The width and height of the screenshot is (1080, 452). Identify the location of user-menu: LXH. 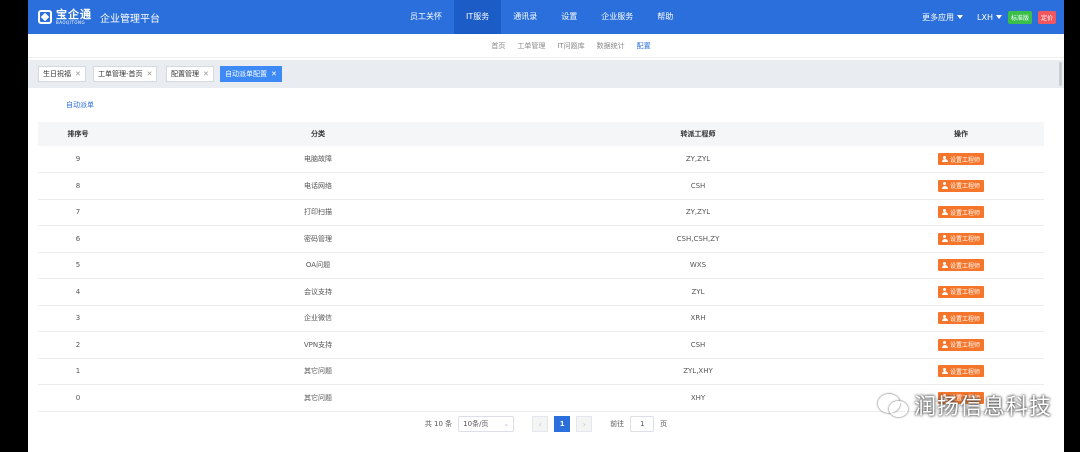
(989, 17).